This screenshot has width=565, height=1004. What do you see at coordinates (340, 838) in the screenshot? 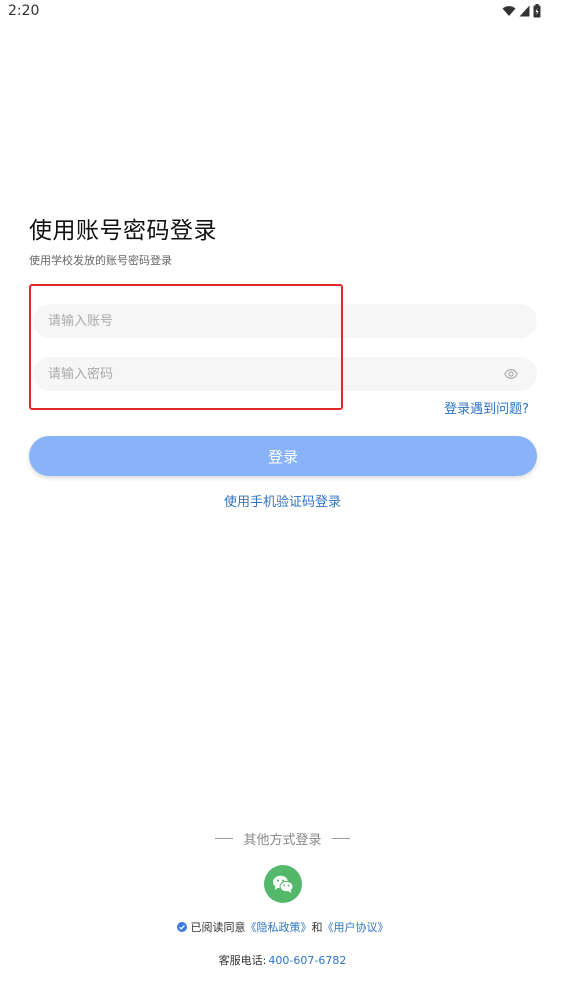
I see `divider-line-right` at bounding box center [340, 838].